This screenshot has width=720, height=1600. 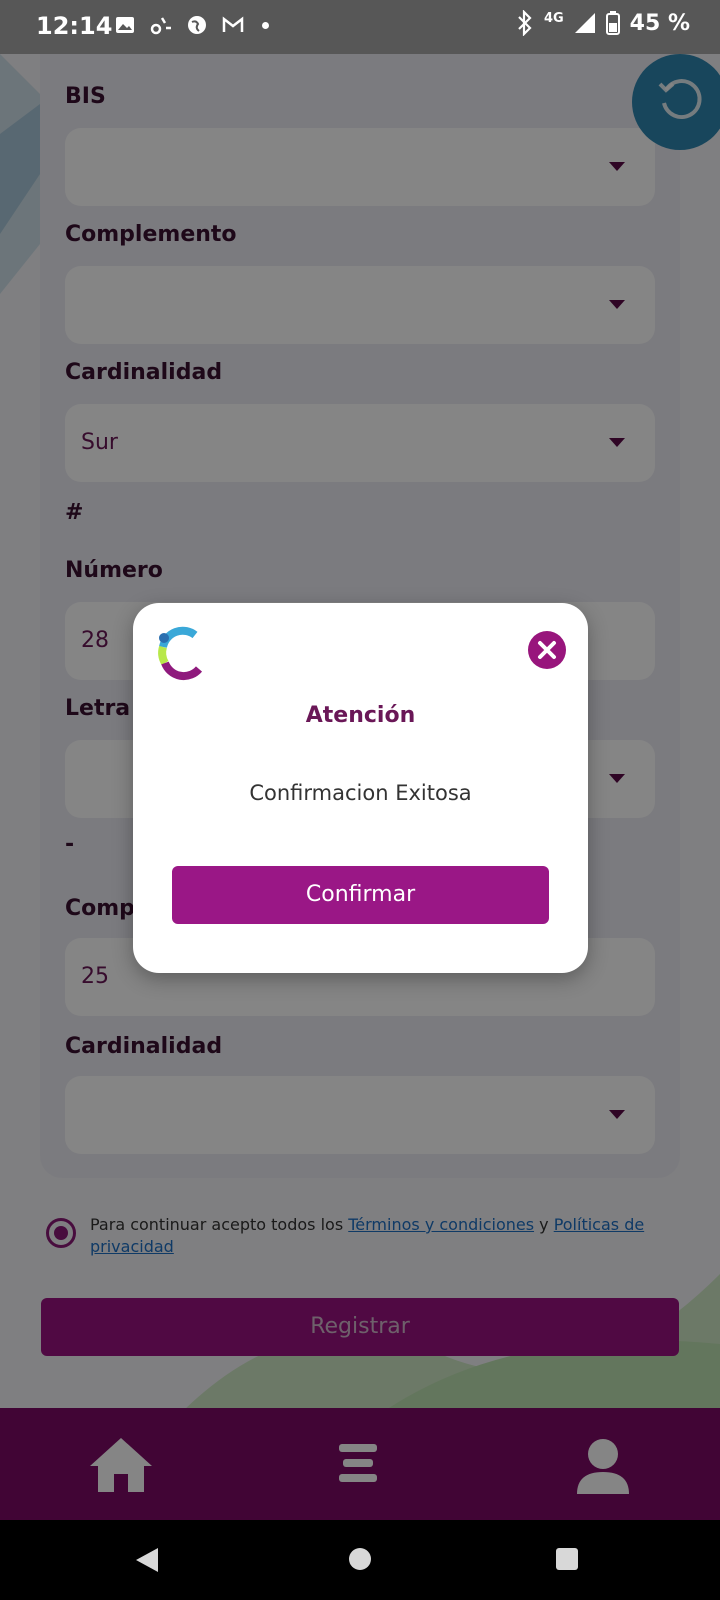 I want to click on battery-icon, so click(x=612, y=23).